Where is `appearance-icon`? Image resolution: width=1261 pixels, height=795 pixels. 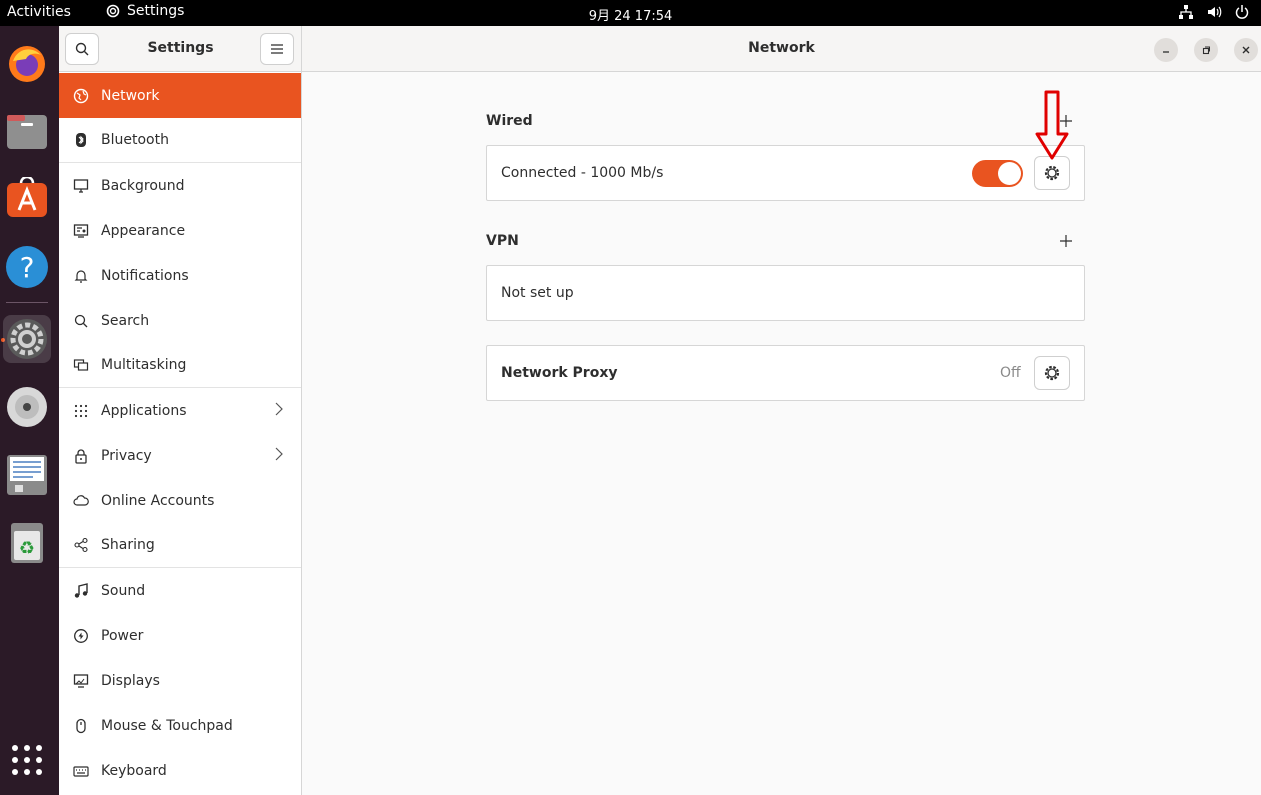
appearance-icon is located at coordinates (81, 231).